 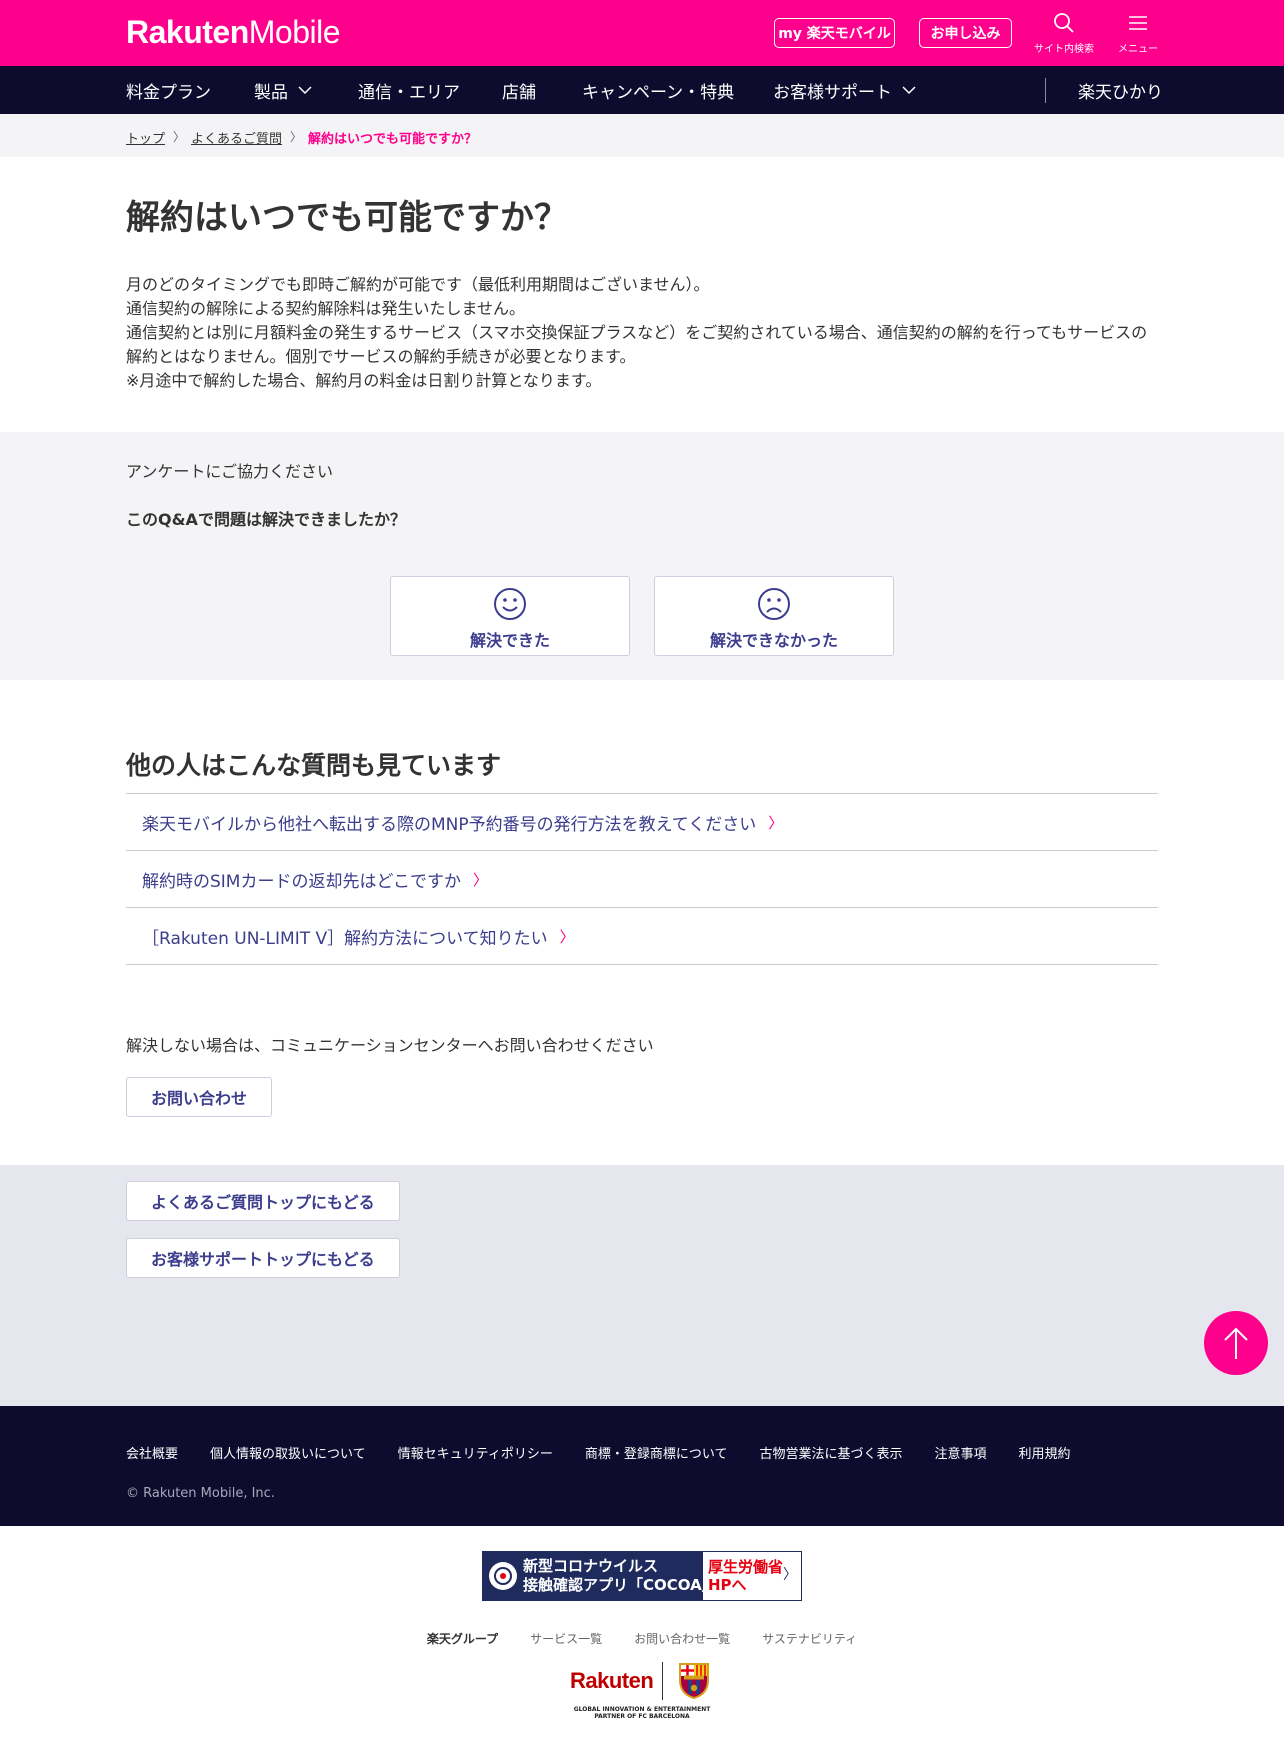 I want to click on survey-not-resolved-button: 解決できなかった, so click(x=774, y=616).